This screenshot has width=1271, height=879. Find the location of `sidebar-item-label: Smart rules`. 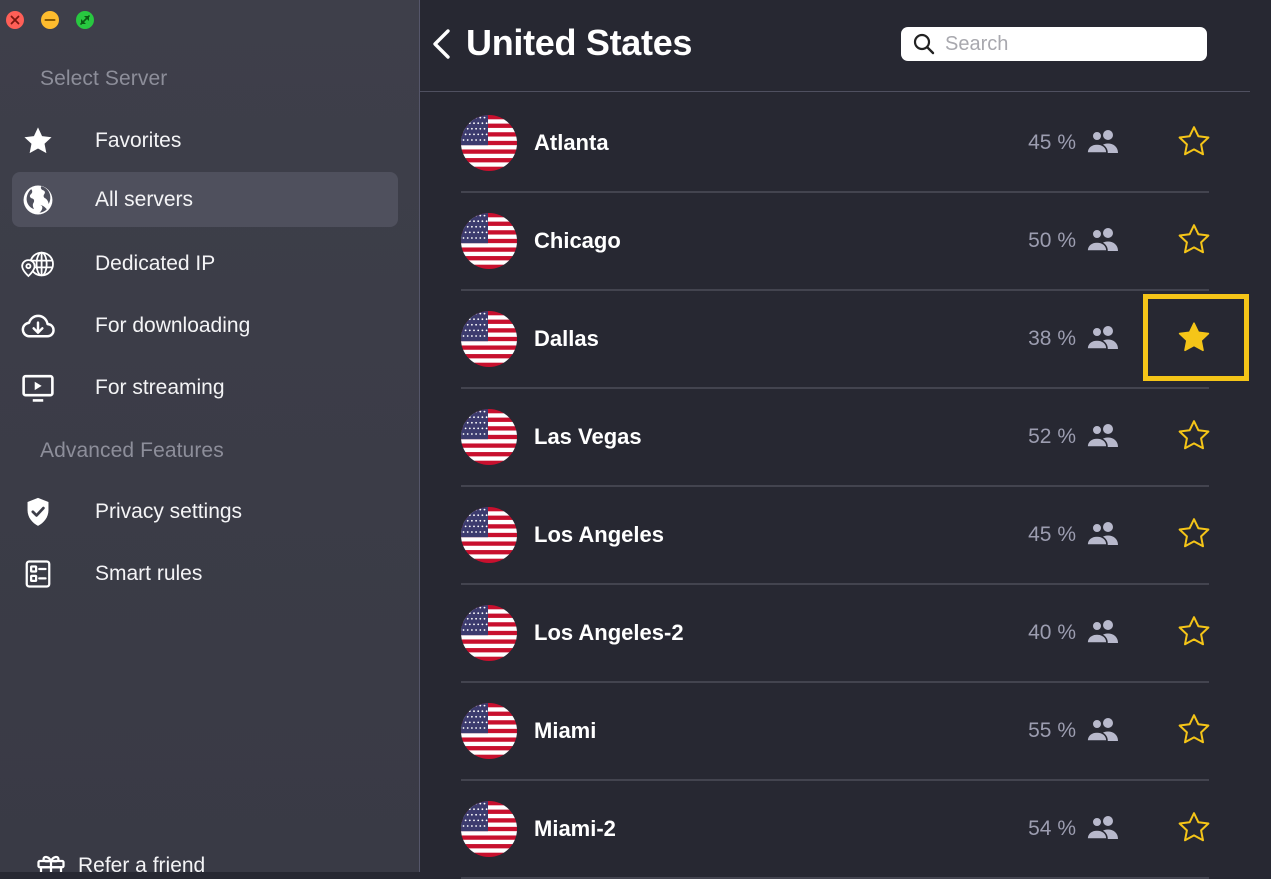

sidebar-item-label: Smart rules is located at coordinates (149, 573).